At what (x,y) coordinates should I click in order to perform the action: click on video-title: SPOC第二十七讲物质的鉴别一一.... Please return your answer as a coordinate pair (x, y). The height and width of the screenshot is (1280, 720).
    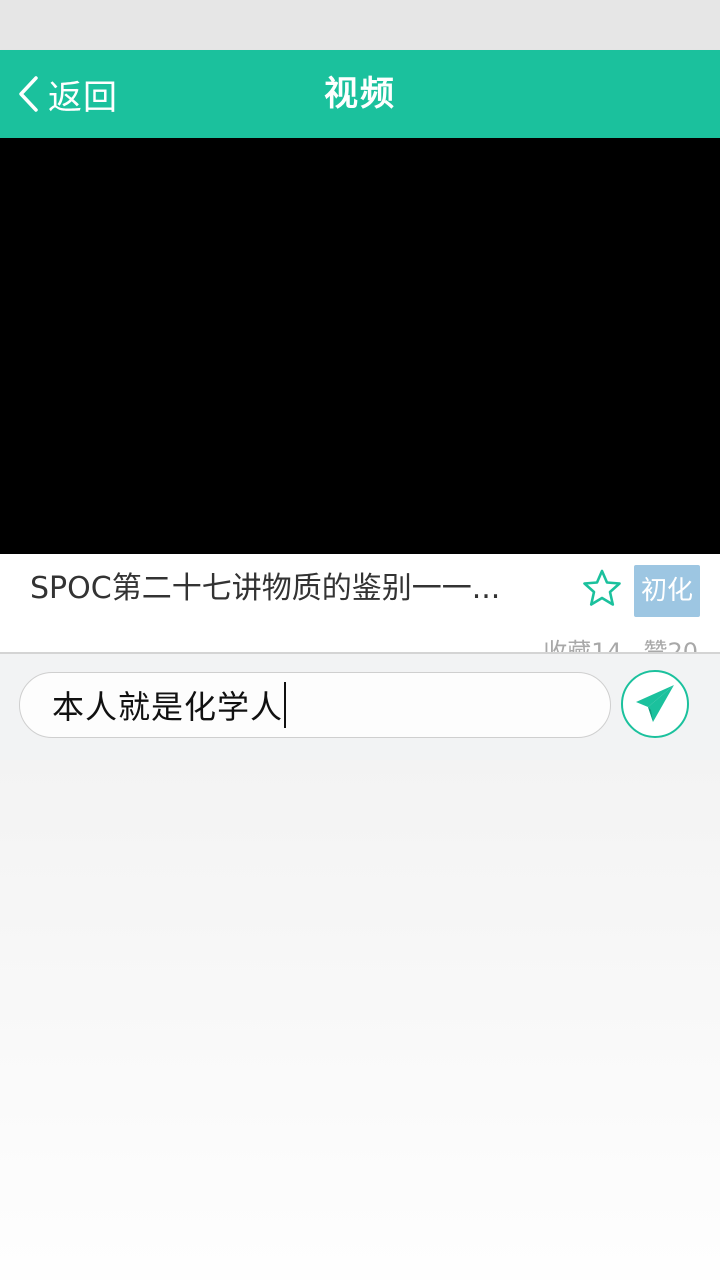
    Looking at the image, I should click on (265, 588).